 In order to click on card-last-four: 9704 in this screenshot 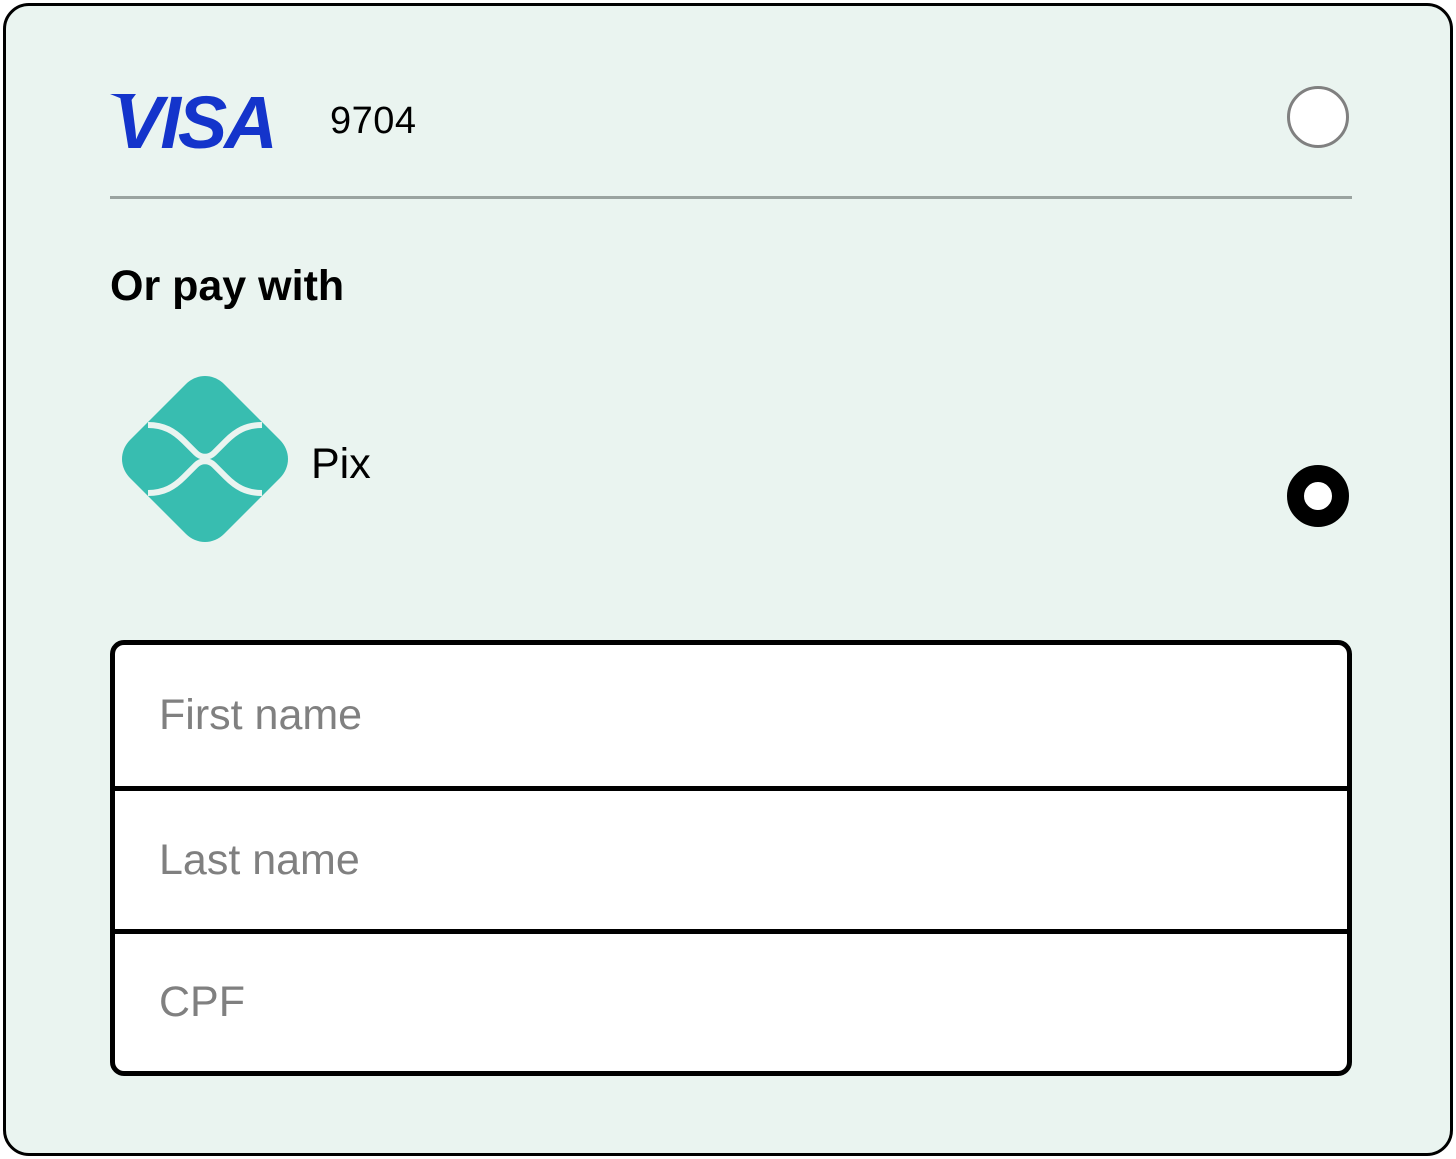, I will do `click(373, 121)`.